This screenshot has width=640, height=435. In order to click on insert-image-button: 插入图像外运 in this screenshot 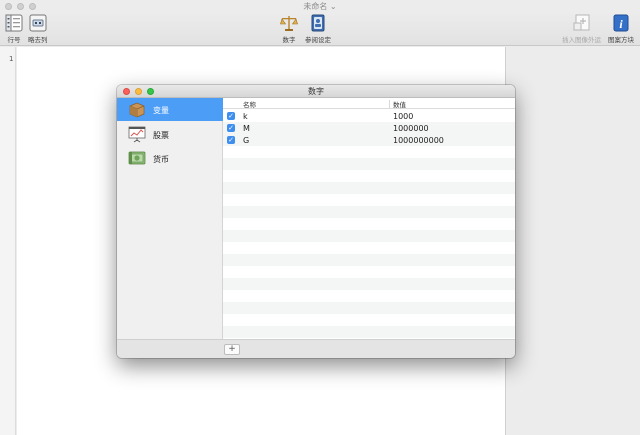, I will do `click(581, 29)`.